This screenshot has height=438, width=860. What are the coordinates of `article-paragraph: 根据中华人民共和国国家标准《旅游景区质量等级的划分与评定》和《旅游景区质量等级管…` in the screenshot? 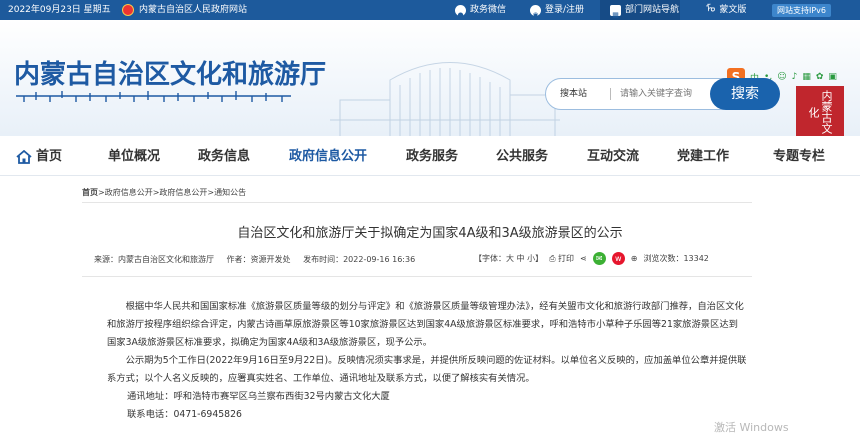 It's located at (425, 324).